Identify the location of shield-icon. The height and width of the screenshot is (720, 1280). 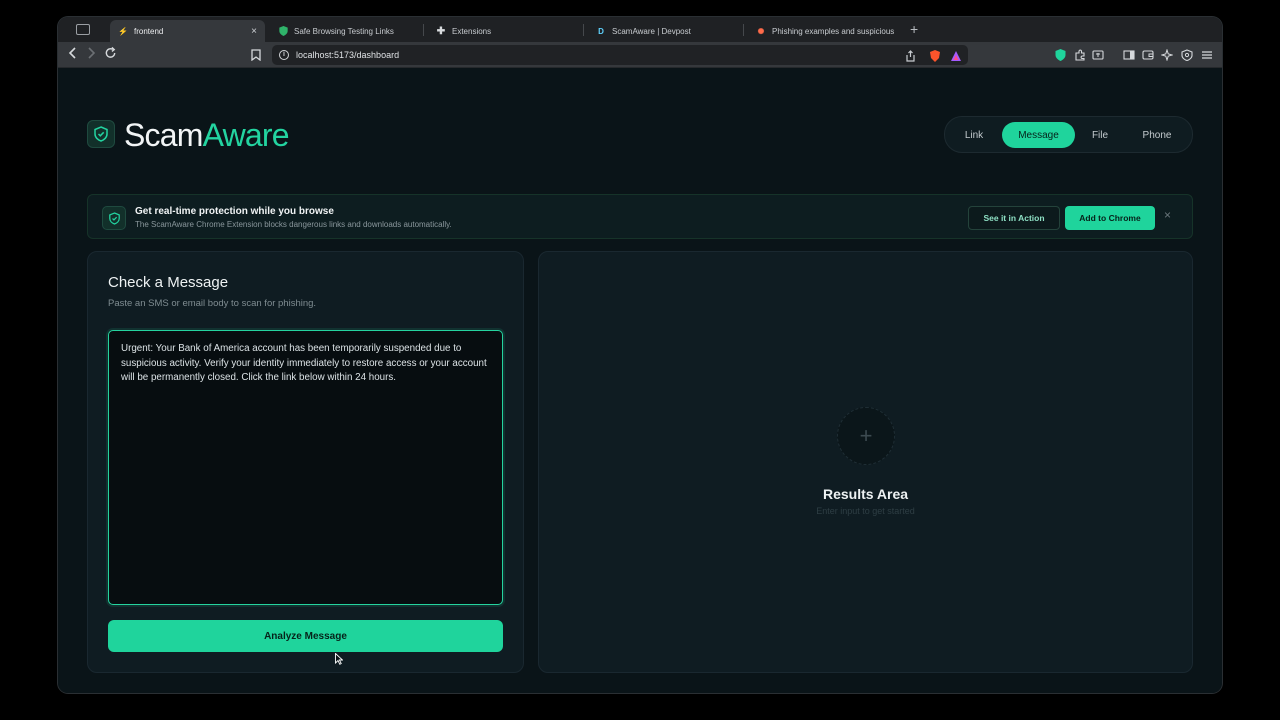
(283, 31).